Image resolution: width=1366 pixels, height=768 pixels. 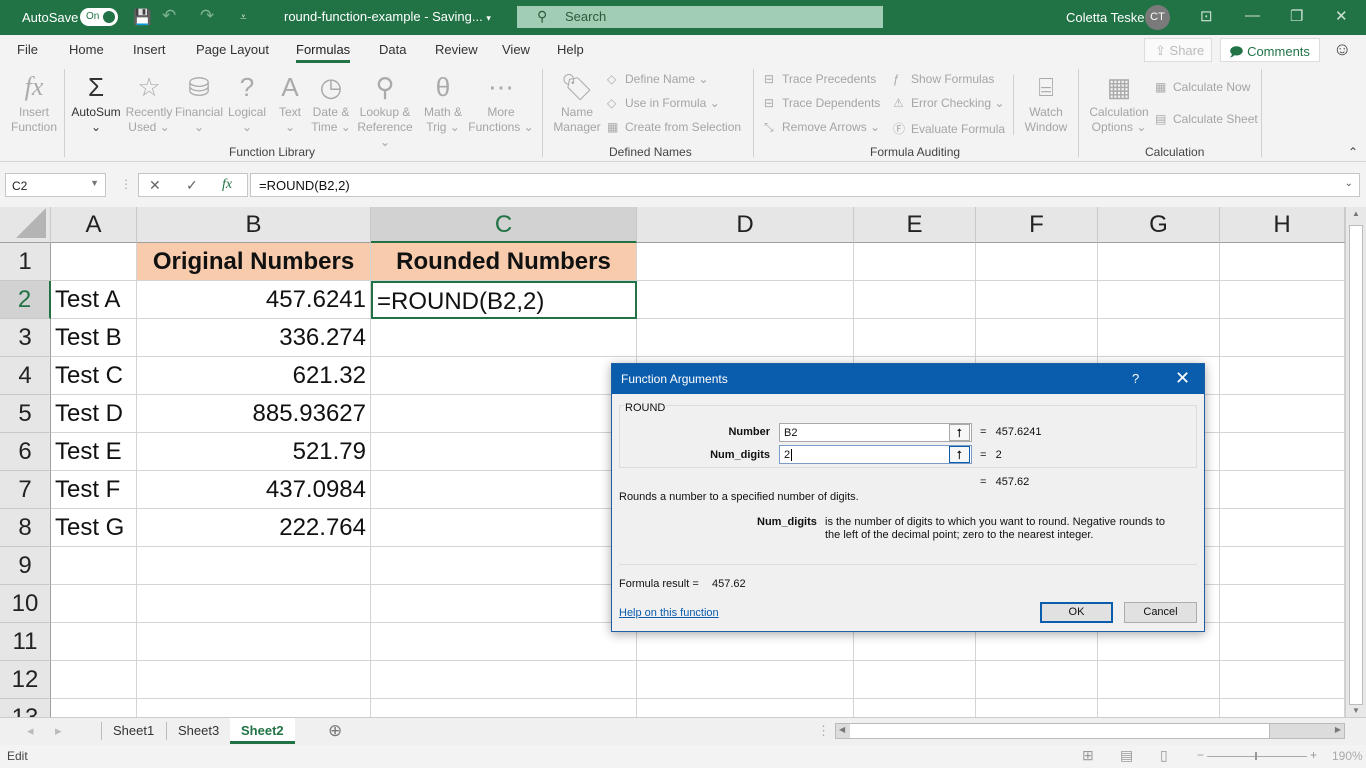 I want to click on close-icon: ✕, so click(x=1341, y=16).